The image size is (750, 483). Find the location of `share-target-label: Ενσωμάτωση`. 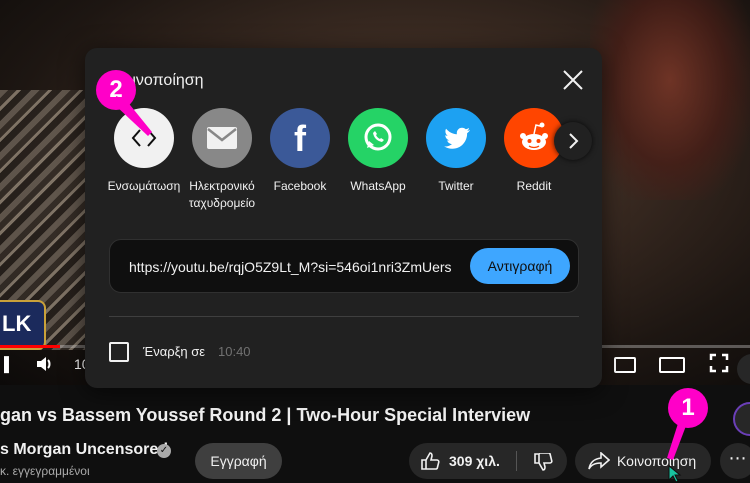

share-target-label: Ενσωμάτωση is located at coordinates (144, 186).